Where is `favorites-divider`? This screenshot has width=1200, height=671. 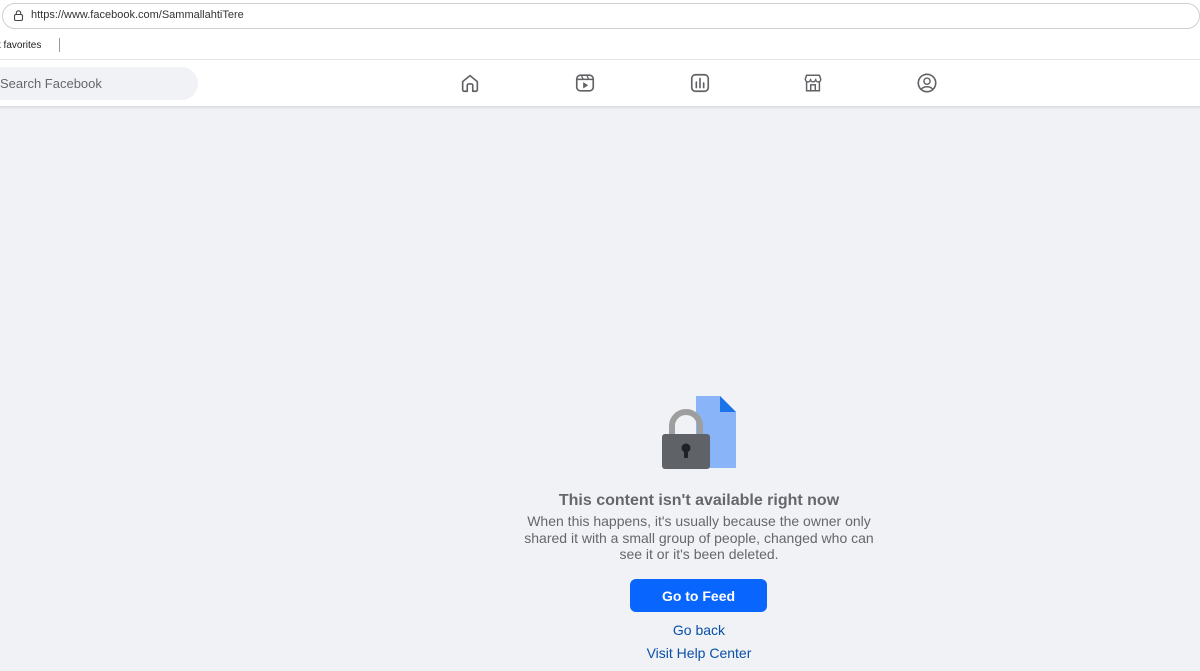
favorites-divider is located at coordinates (59, 45).